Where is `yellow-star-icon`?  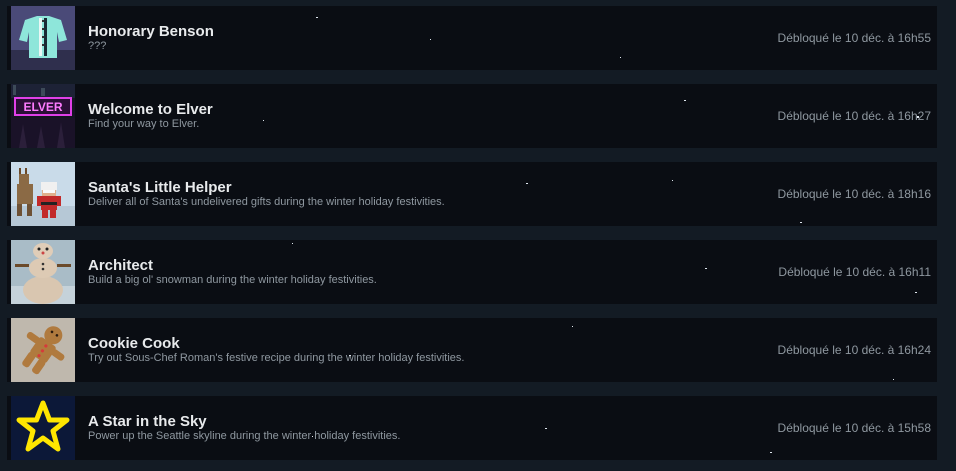
yellow-star-icon is located at coordinates (43, 428).